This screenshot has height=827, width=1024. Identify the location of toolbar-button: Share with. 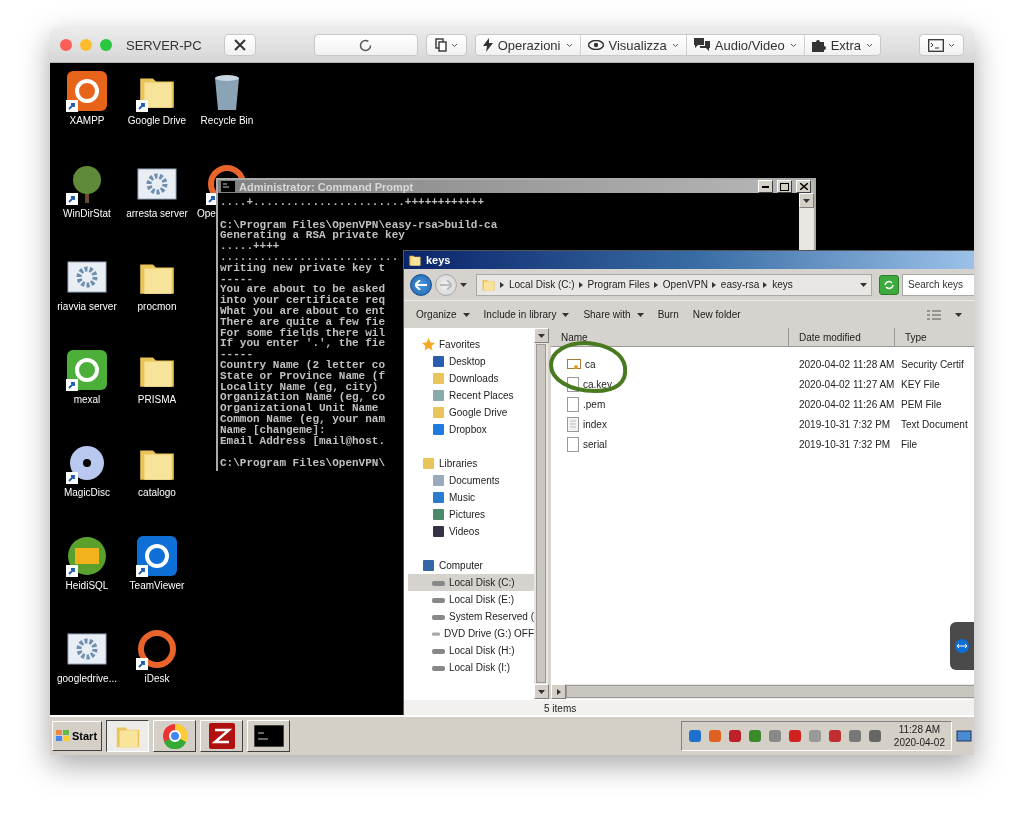
(613, 314).